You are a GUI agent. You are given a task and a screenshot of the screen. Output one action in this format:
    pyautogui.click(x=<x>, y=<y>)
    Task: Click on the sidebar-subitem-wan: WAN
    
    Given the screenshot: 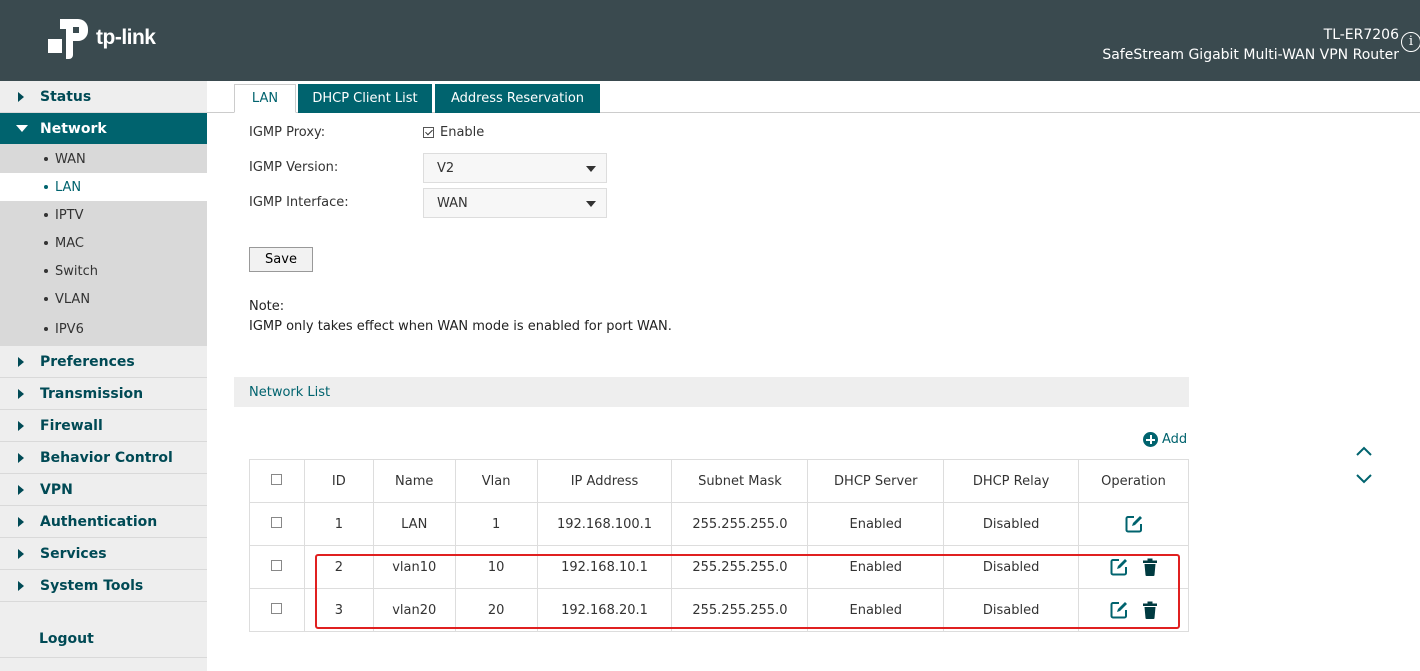 What is the action you would take?
    pyautogui.click(x=103, y=159)
    